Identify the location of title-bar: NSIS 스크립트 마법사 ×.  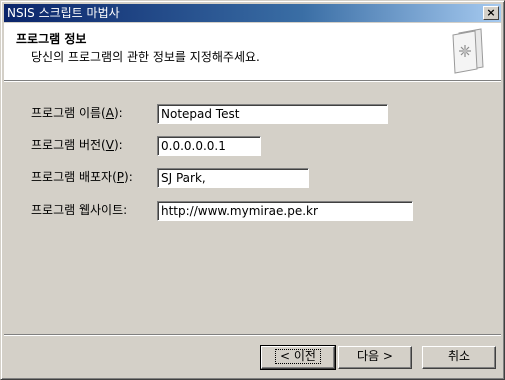
(252, 13).